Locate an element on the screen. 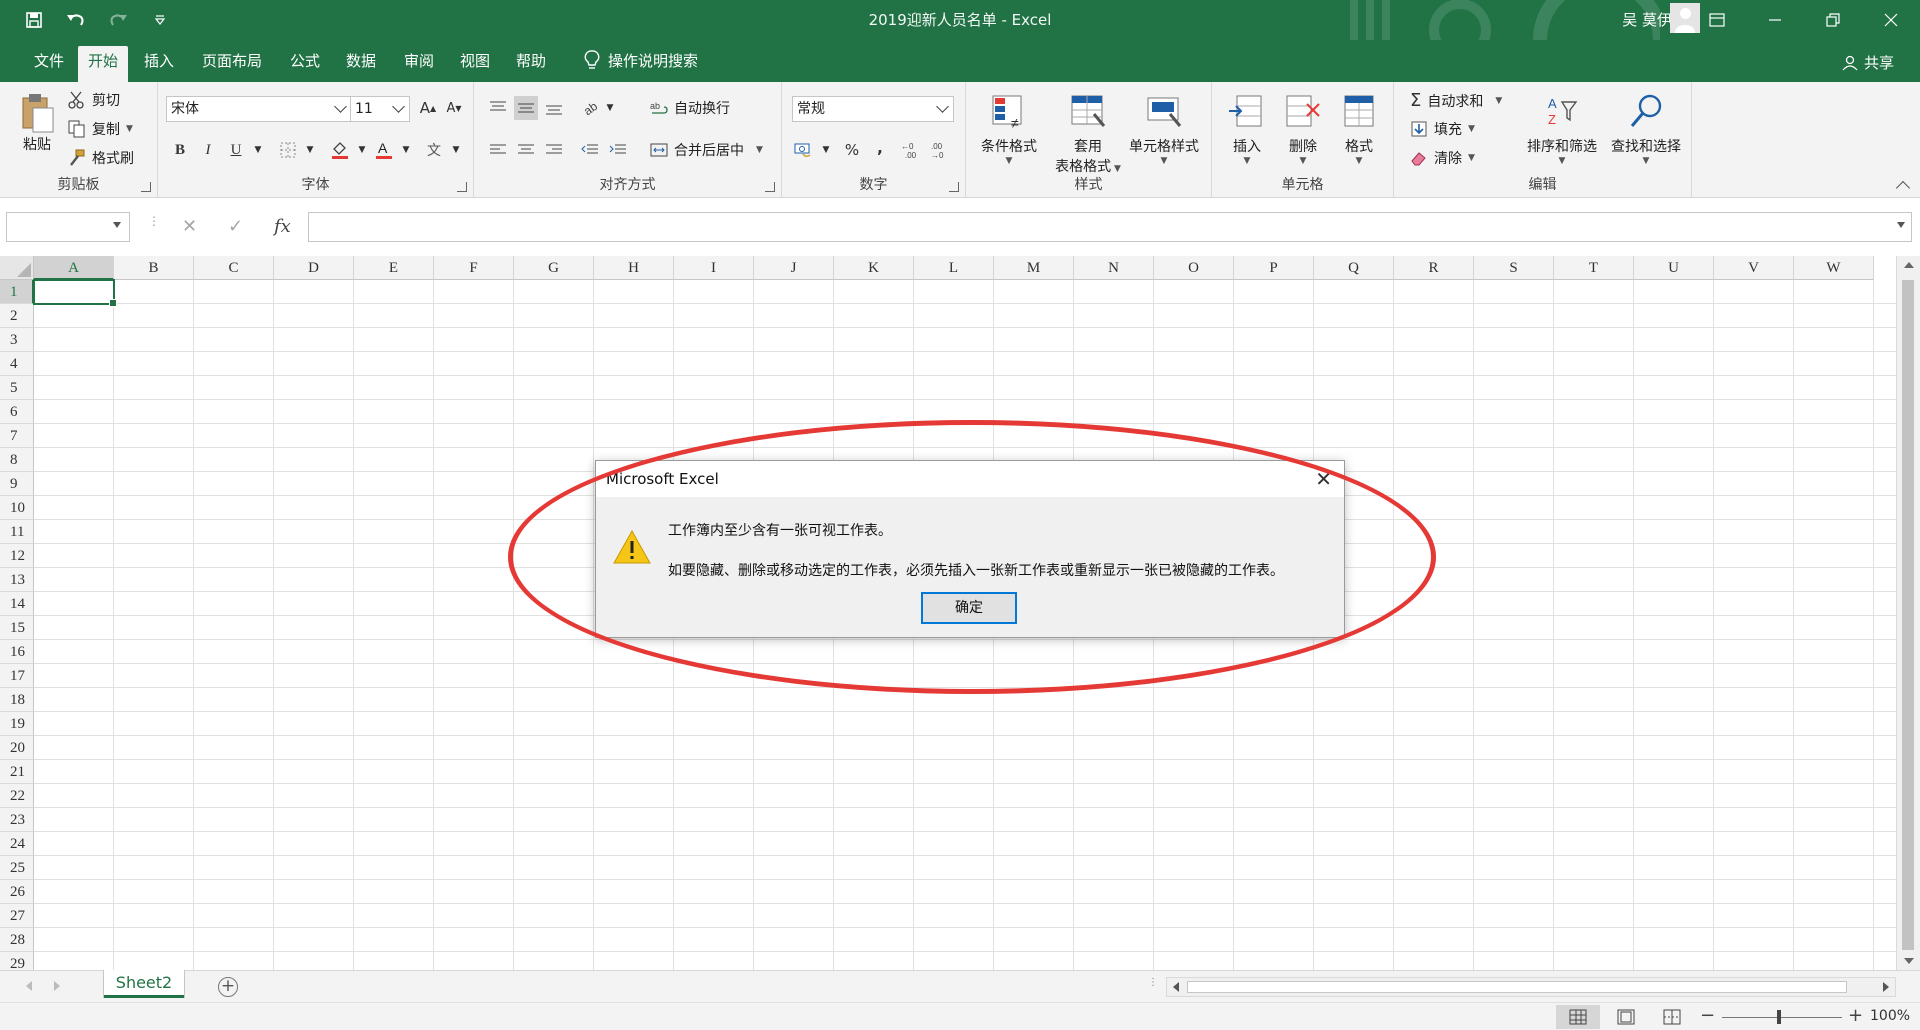 Image resolution: width=1920 pixels, height=1030 pixels. column-header-t: T is located at coordinates (1594, 268).